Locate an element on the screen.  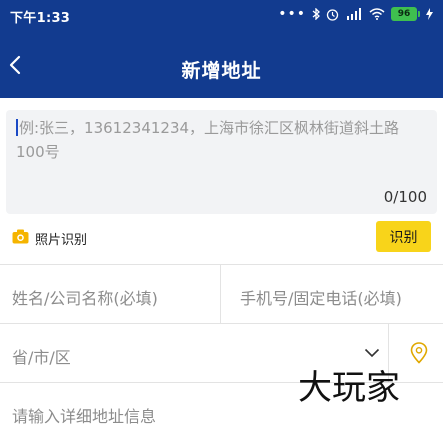
charging-icon is located at coordinates (429, 14).